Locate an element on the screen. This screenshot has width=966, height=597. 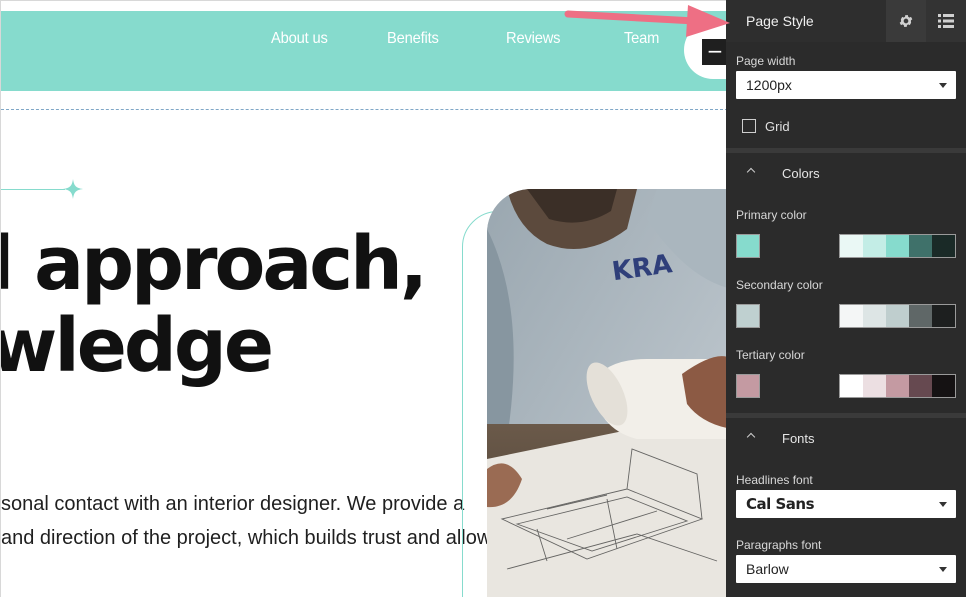
headlines-font-value: Cal Sans is located at coordinates (780, 504).